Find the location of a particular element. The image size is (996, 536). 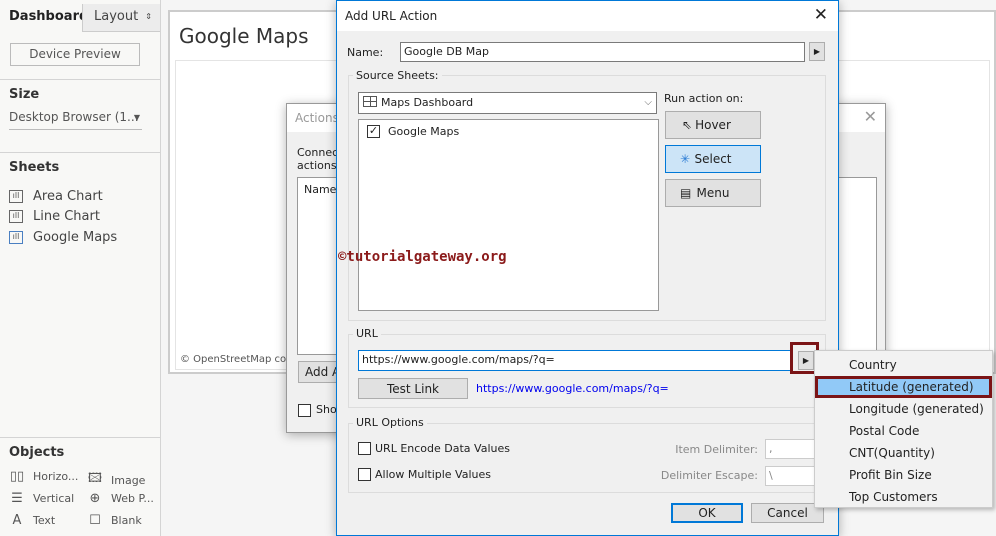

sheet-item: ıll Google Maps is located at coordinates (63, 237).